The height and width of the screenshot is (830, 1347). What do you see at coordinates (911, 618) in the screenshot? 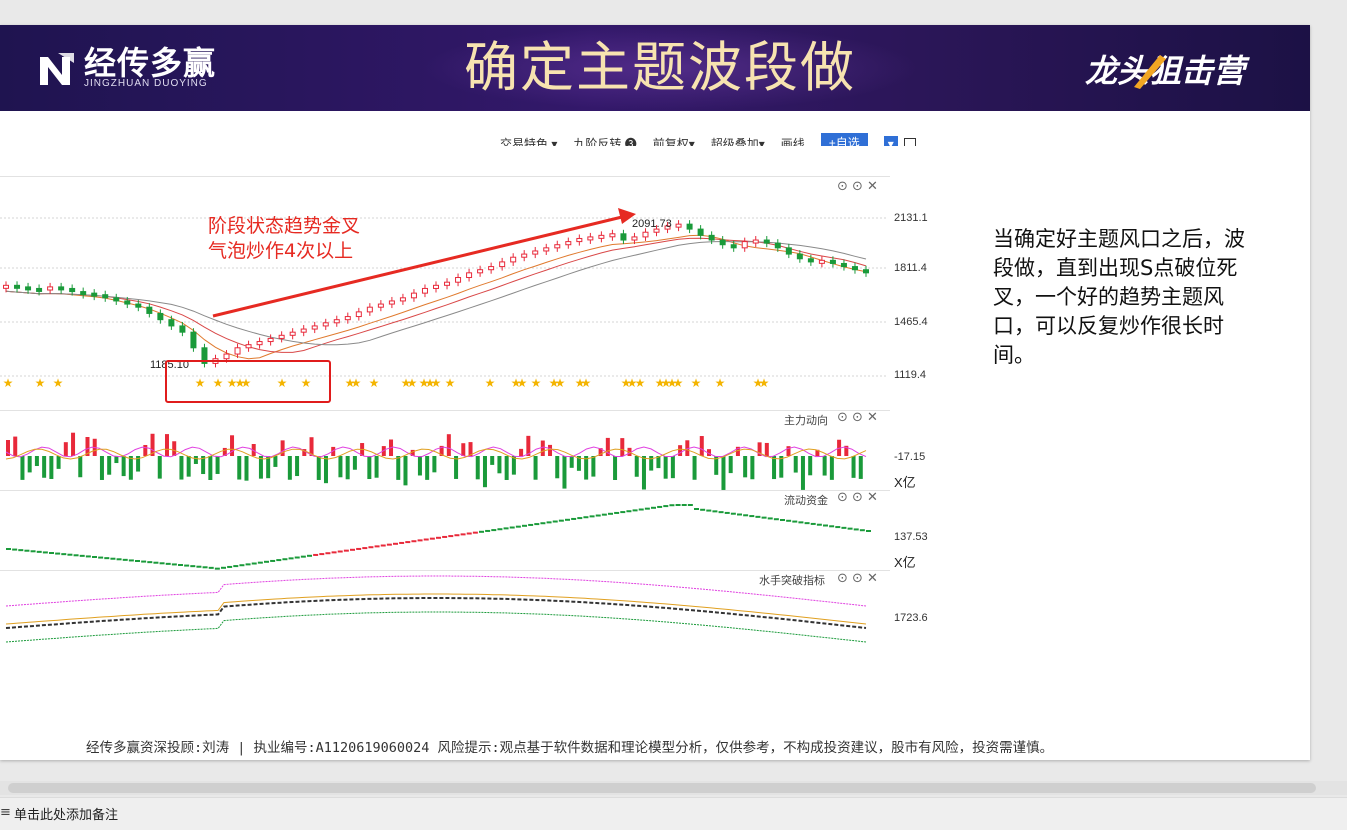
I see `sailor-value: 1723.6` at bounding box center [911, 618].